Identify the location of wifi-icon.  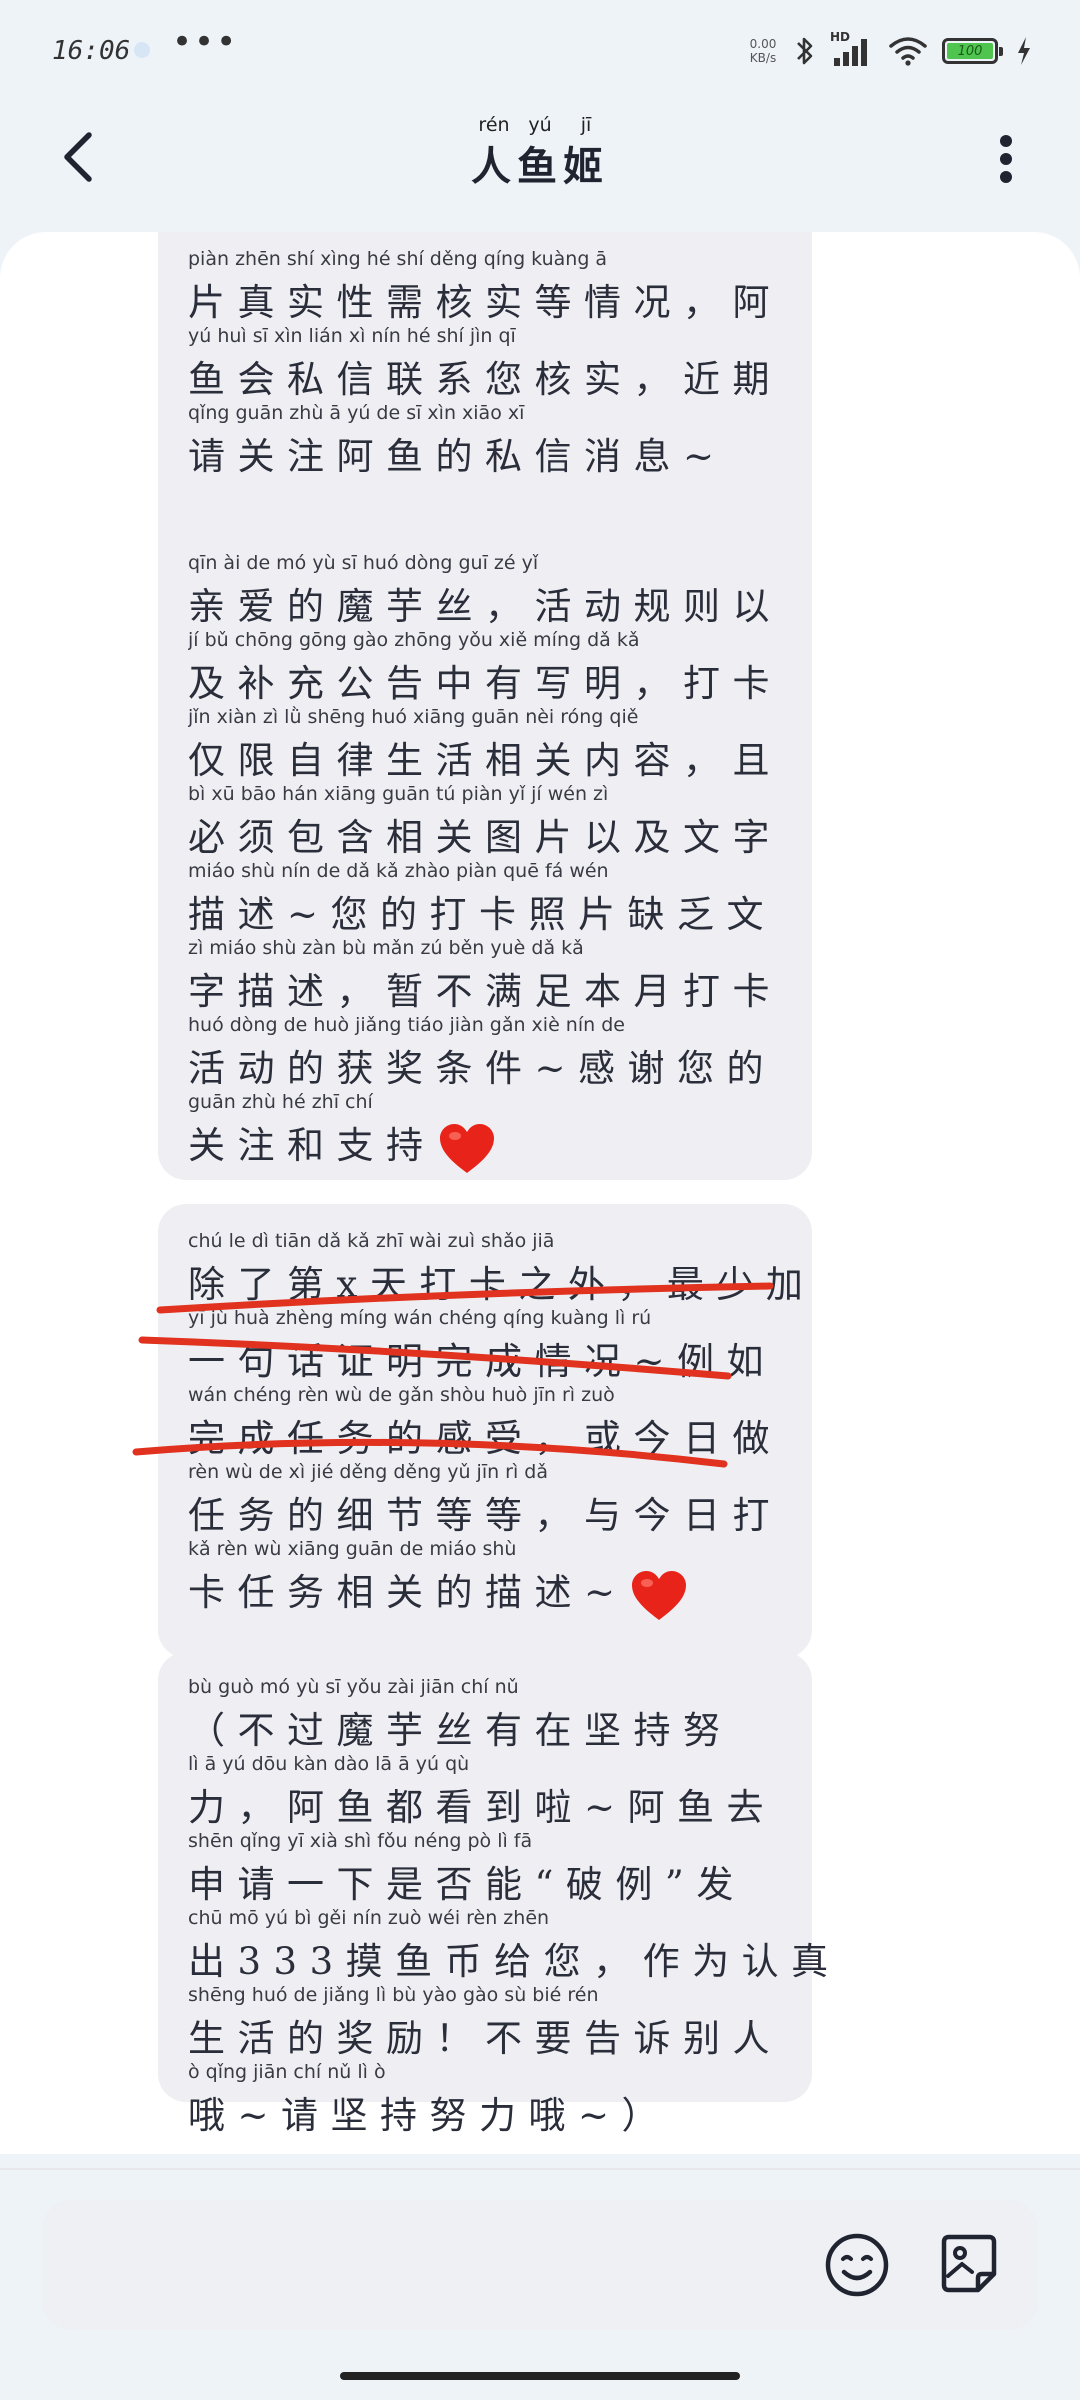
(908, 51).